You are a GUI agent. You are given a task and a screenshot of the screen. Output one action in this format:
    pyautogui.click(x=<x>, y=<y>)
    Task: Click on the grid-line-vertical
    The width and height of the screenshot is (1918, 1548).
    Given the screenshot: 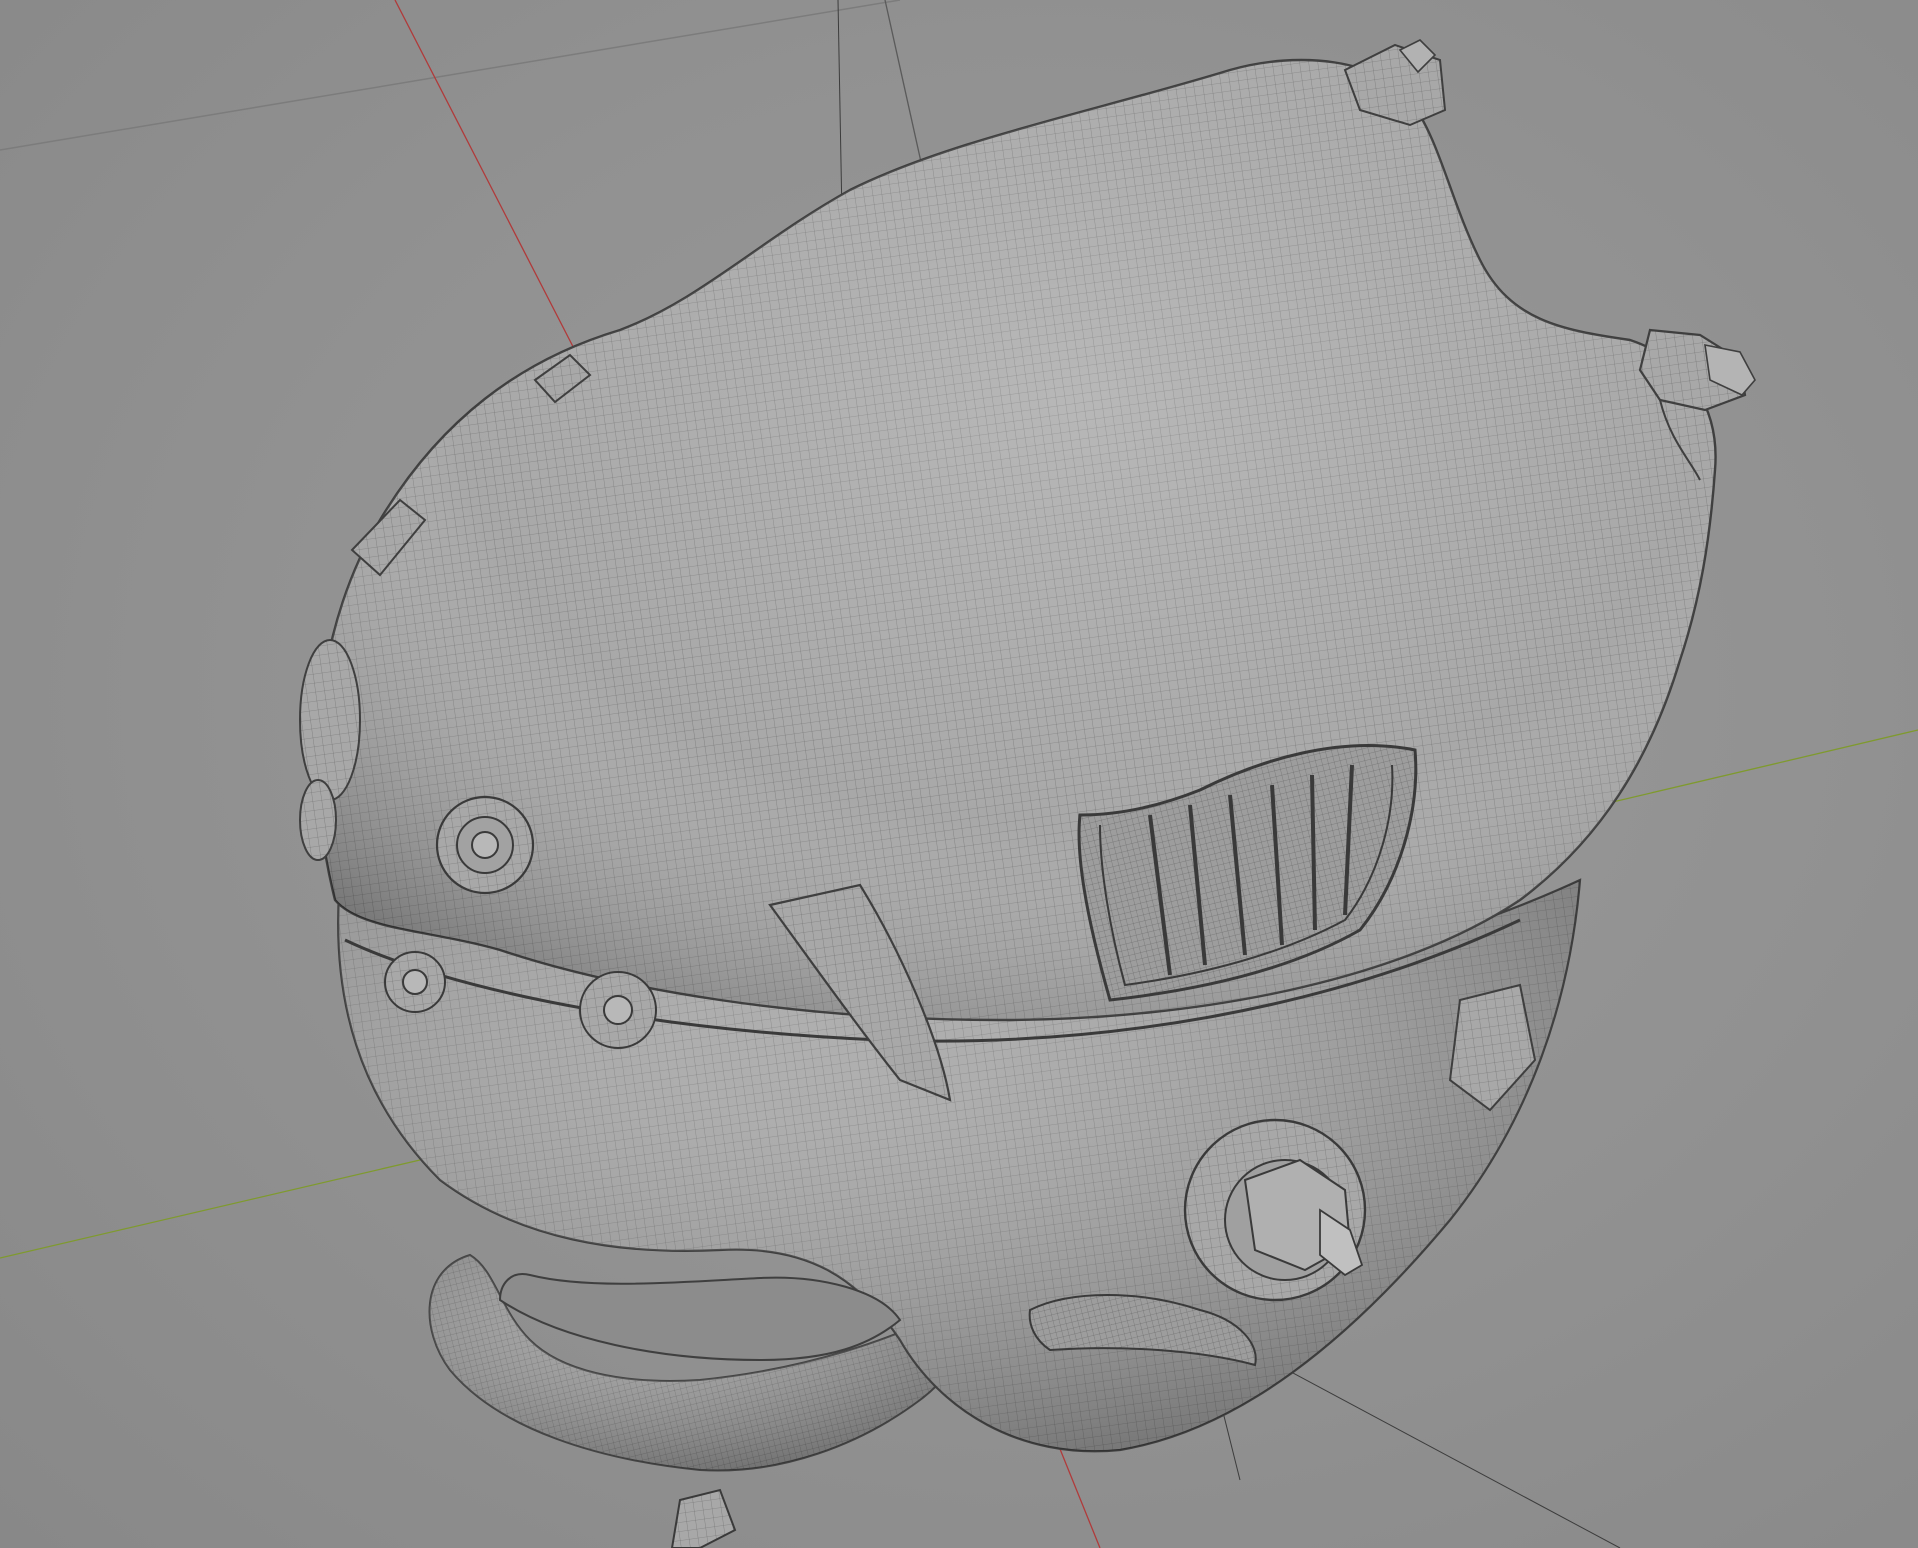 What is the action you would take?
    pyautogui.click(x=905, y=90)
    